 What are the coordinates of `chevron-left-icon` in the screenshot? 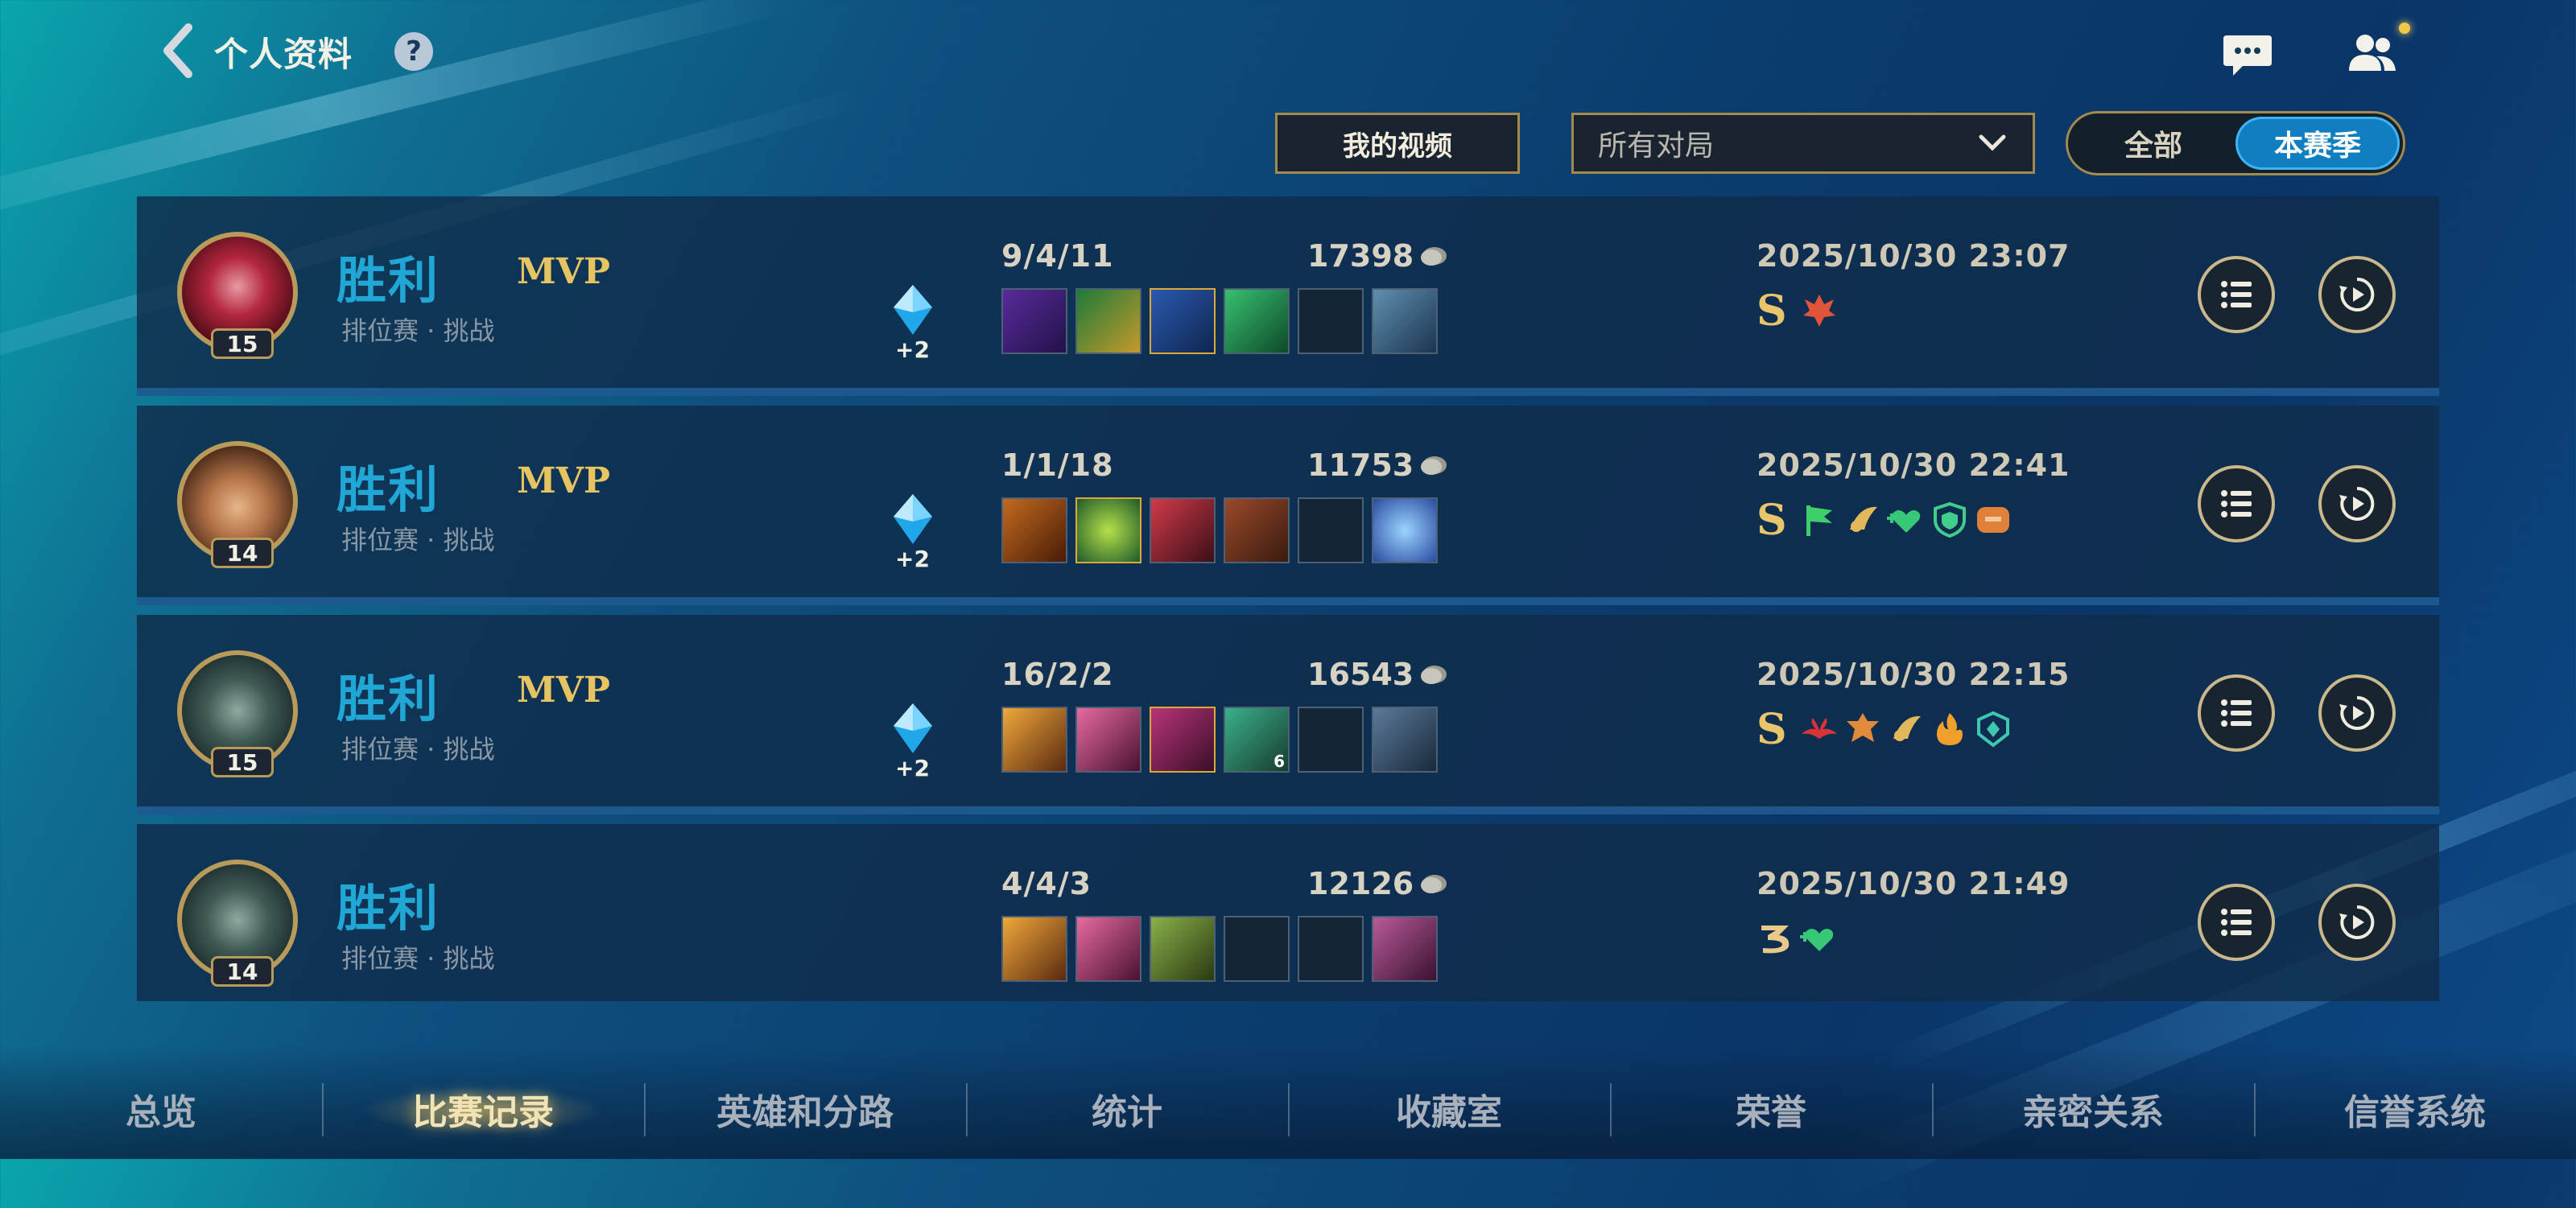 It's located at (177, 50).